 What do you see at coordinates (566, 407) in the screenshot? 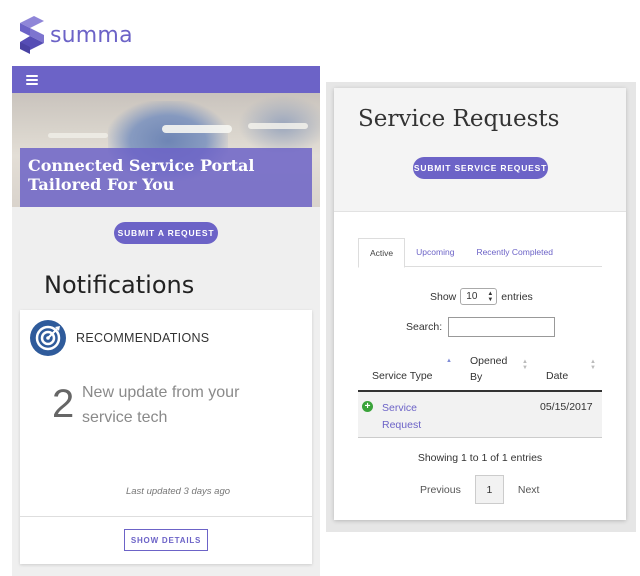
I see `row-date: 05/15/2017` at bounding box center [566, 407].